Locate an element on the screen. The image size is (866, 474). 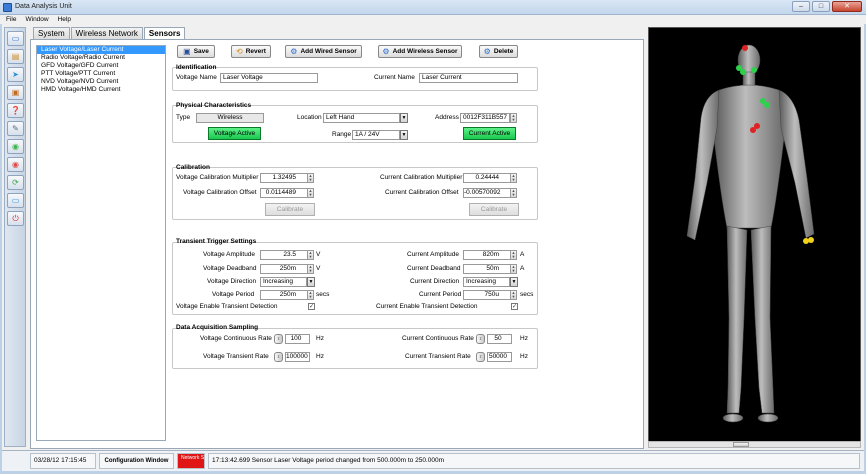
current-direction-dropdown-icon: ▼ is located at coordinates (514, 282).